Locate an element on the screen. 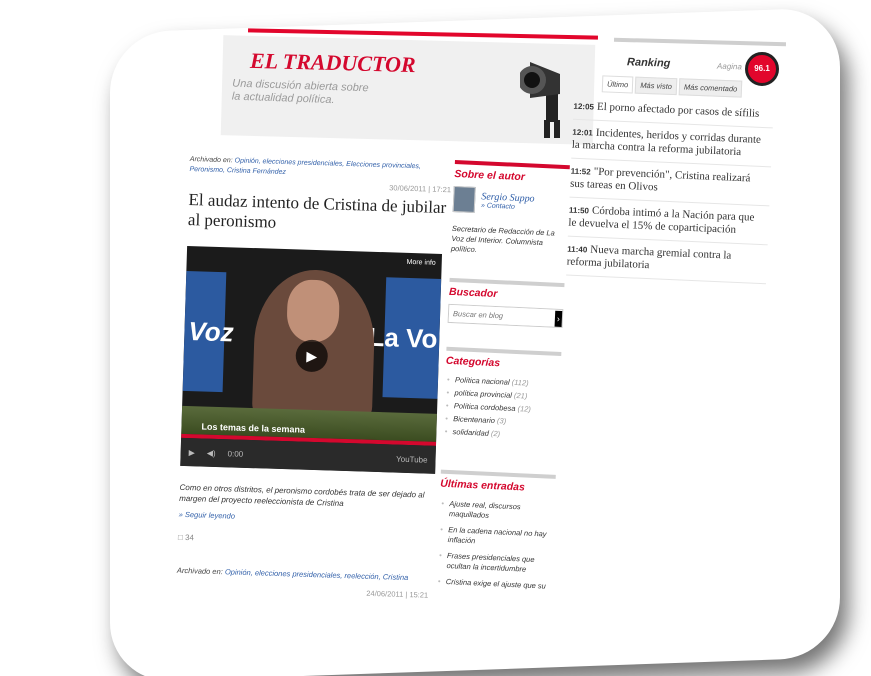  radio-logo: 96.1 is located at coordinates (762, 69).